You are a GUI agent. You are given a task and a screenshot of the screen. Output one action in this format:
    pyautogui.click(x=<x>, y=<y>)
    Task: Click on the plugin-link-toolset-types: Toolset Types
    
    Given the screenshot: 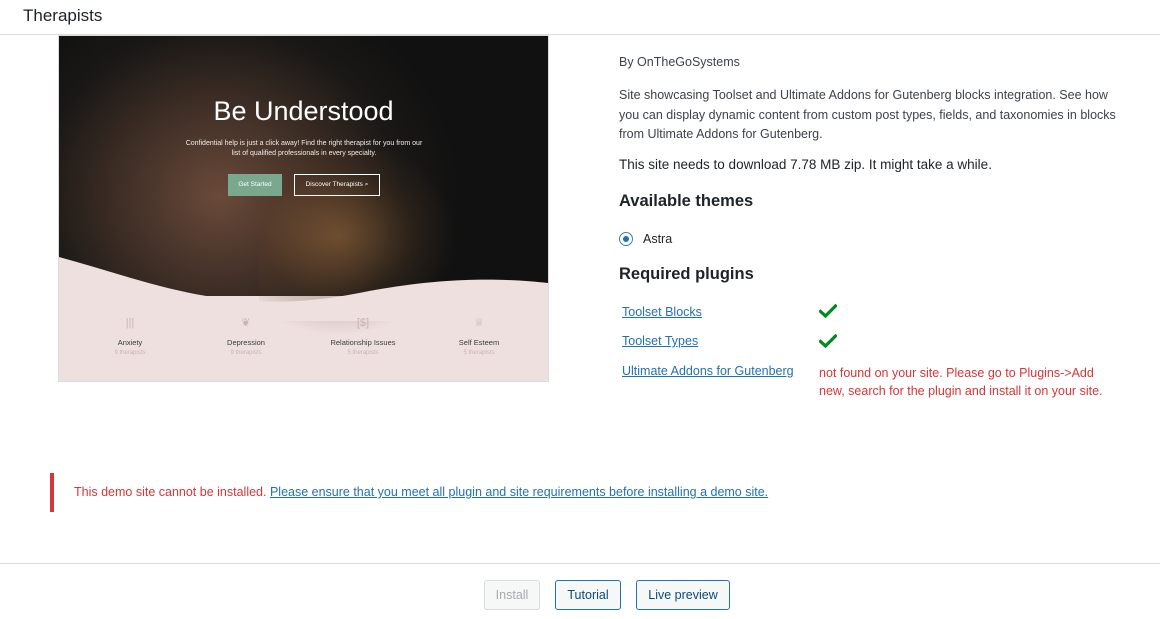 What is the action you would take?
    pyautogui.click(x=660, y=341)
    